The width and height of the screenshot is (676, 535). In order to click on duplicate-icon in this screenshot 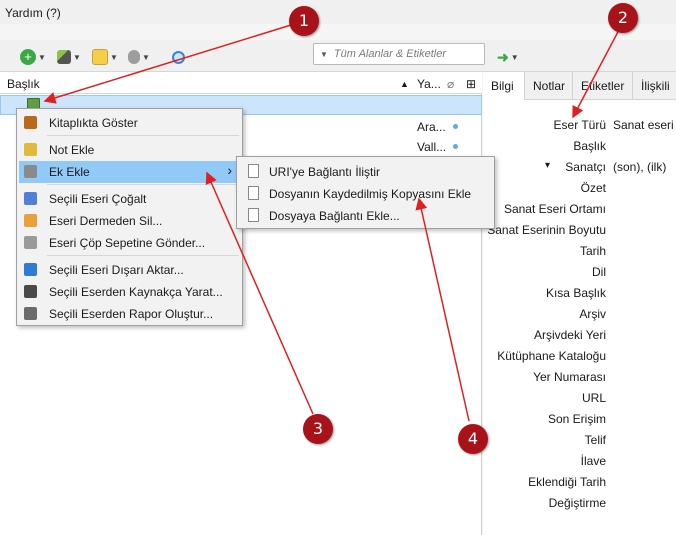, I will do `click(30, 198)`.